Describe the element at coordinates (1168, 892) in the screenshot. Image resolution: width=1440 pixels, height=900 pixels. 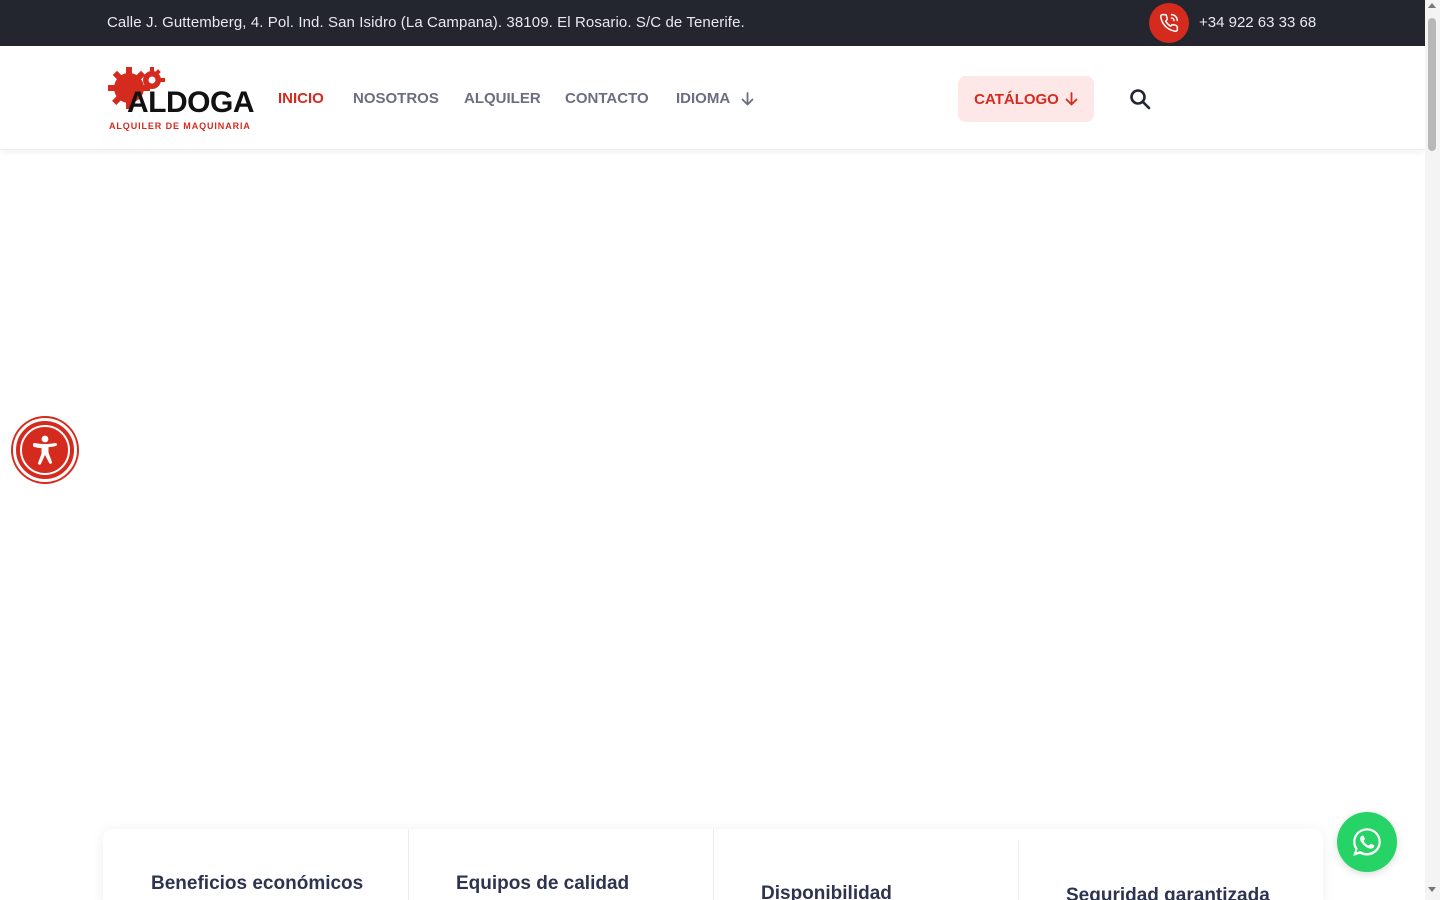
I see `feature-title: Seguridad garantizada` at that location.